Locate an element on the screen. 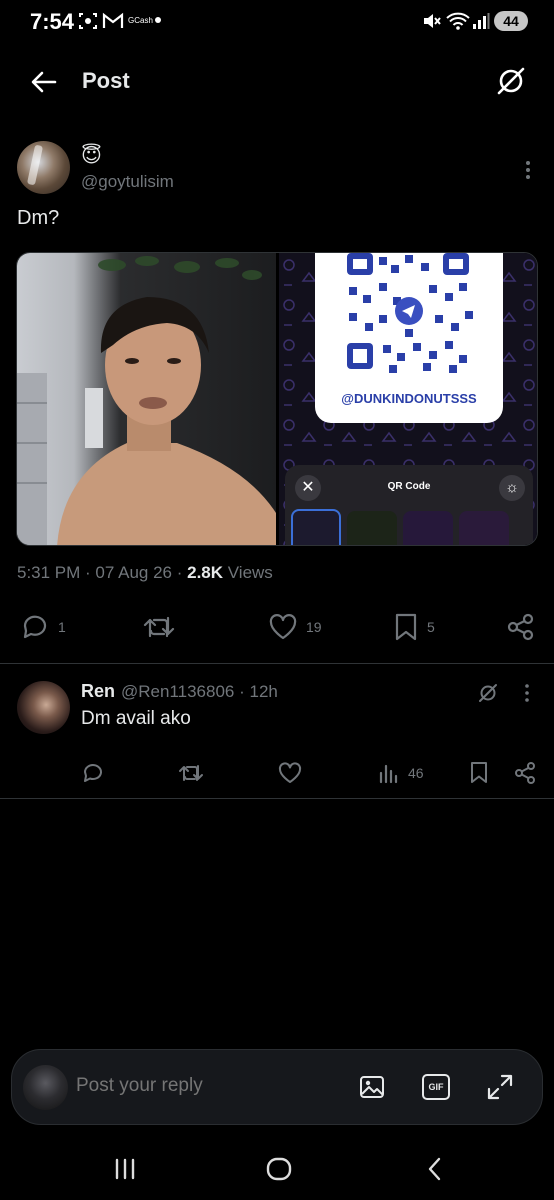 This screenshot has height=1200, width=554. bookmark-button: 5 is located at coordinates (414, 627).